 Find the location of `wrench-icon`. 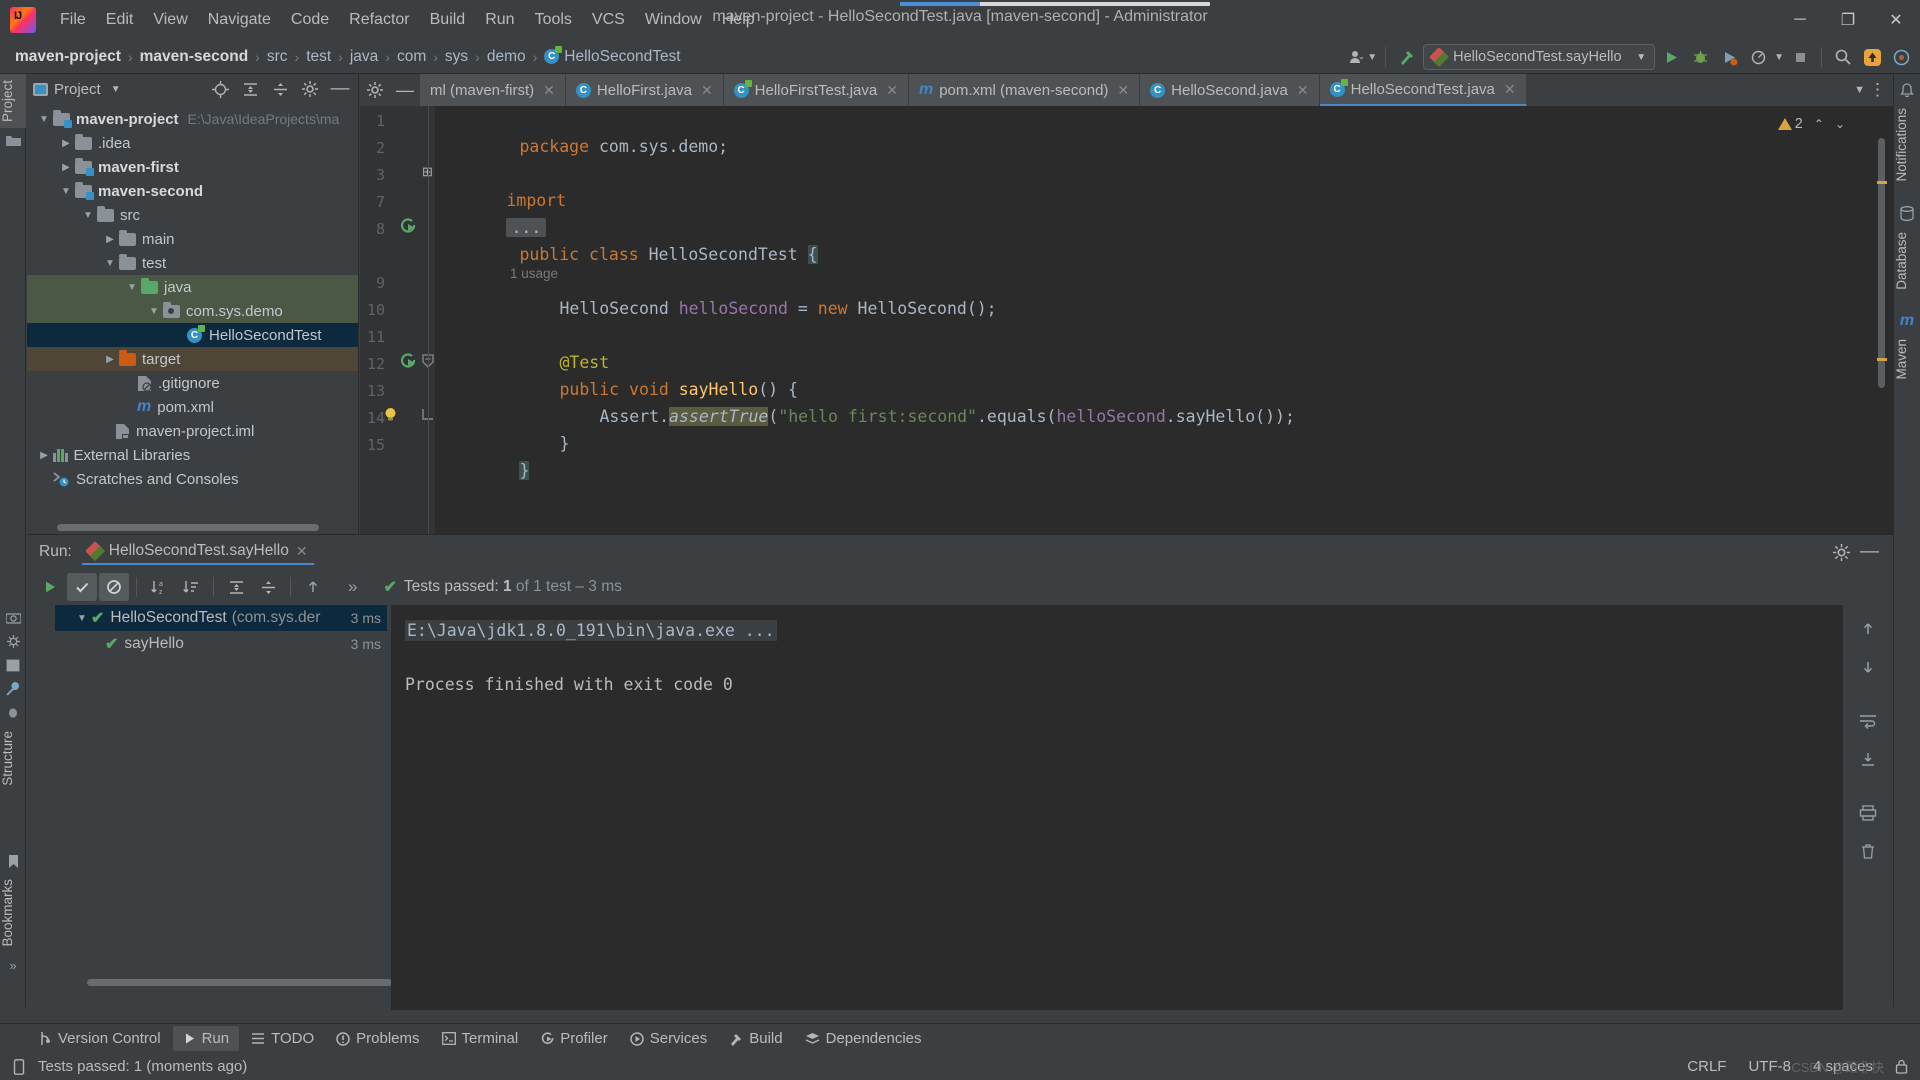

wrench-icon is located at coordinates (13, 689).